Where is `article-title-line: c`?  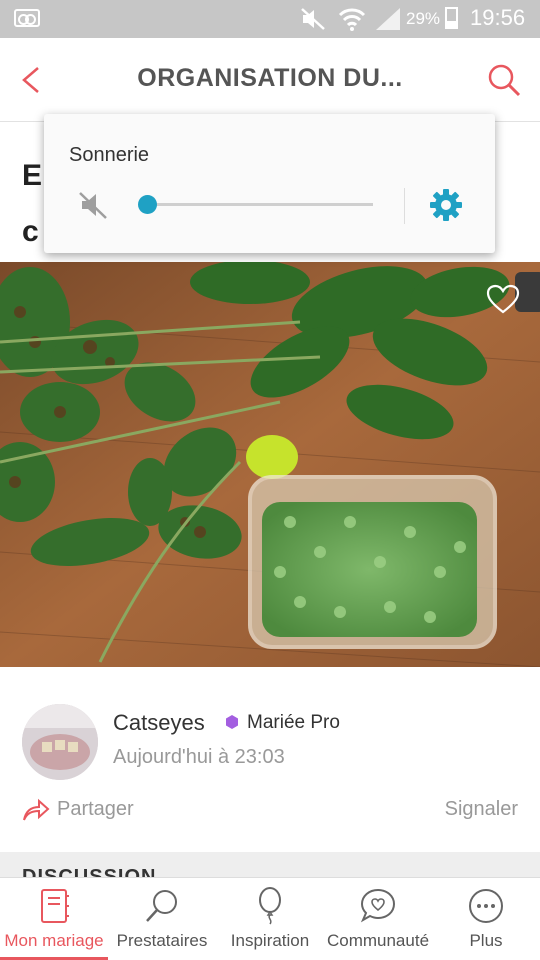
article-title-line: c is located at coordinates (30, 231).